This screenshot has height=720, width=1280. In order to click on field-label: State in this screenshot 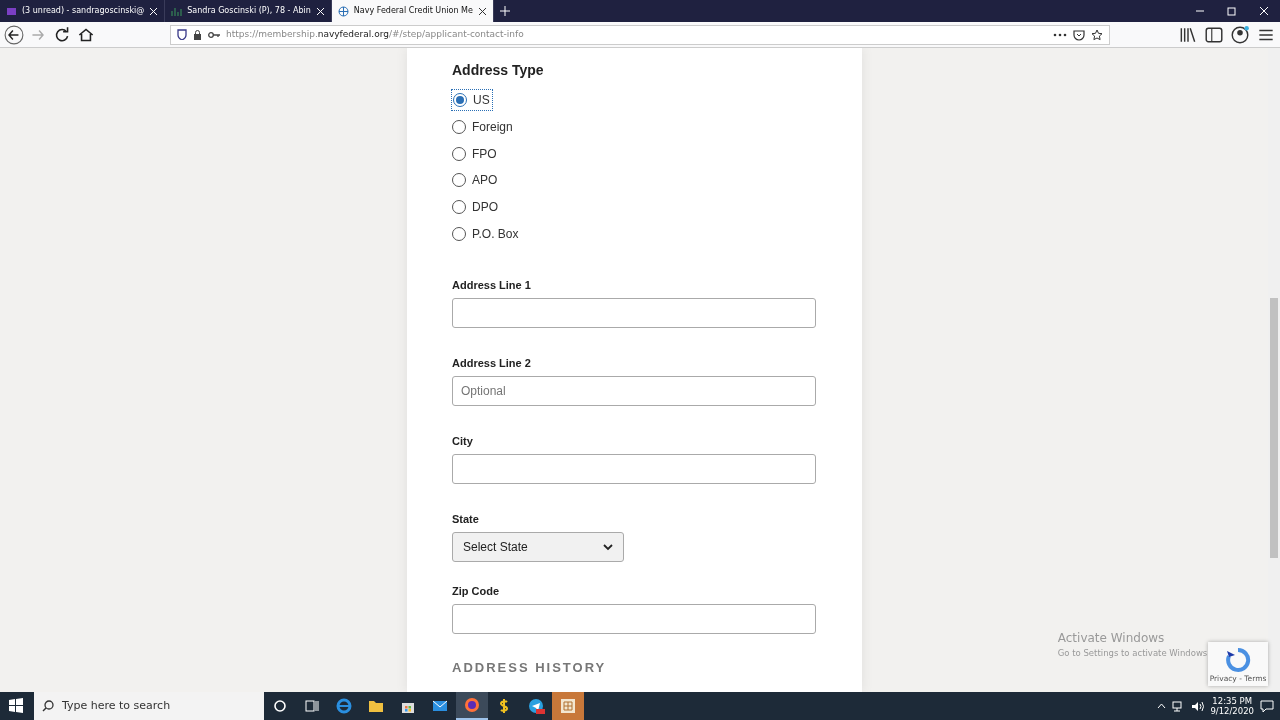, I will do `click(466, 519)`.